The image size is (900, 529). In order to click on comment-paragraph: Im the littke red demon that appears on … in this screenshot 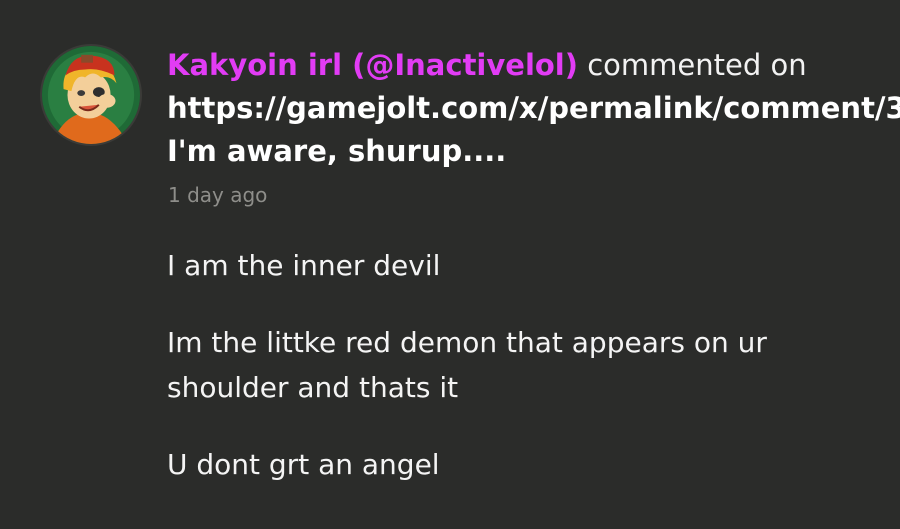, I will do `click(467, 365)`.